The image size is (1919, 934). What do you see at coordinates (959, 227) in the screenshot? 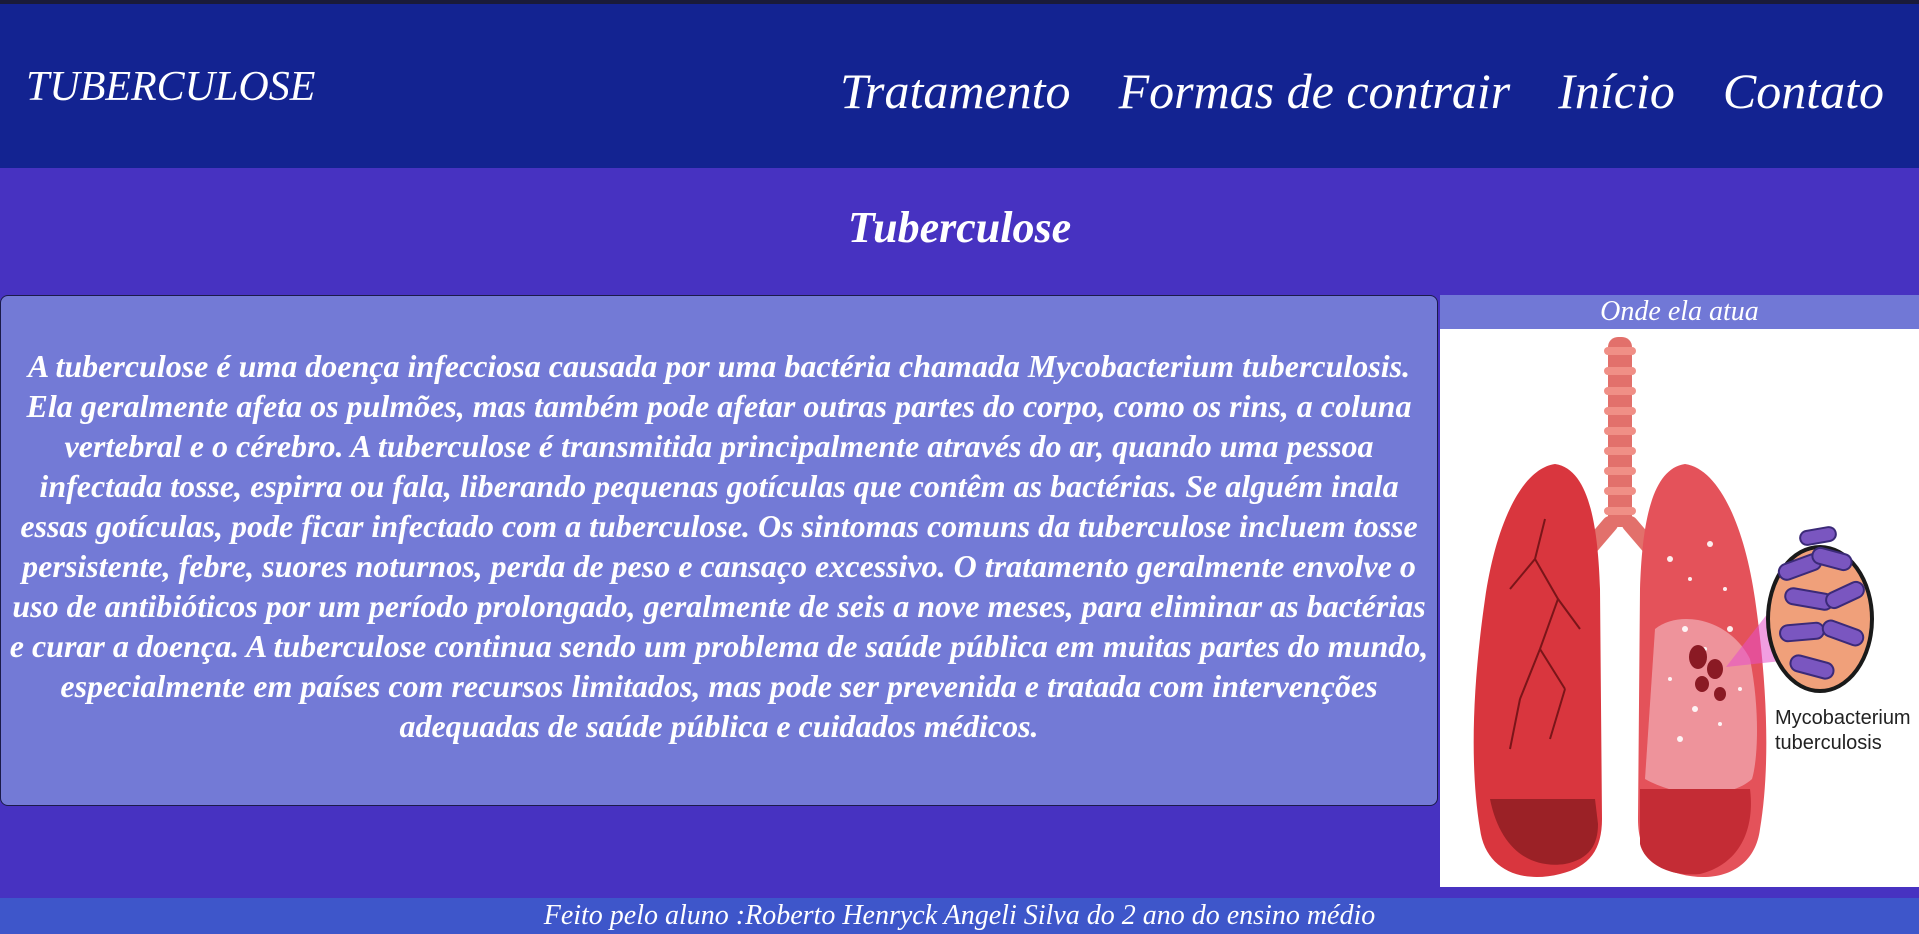
I see `page-title: Tuberculose` at bounding box center [959, 227].